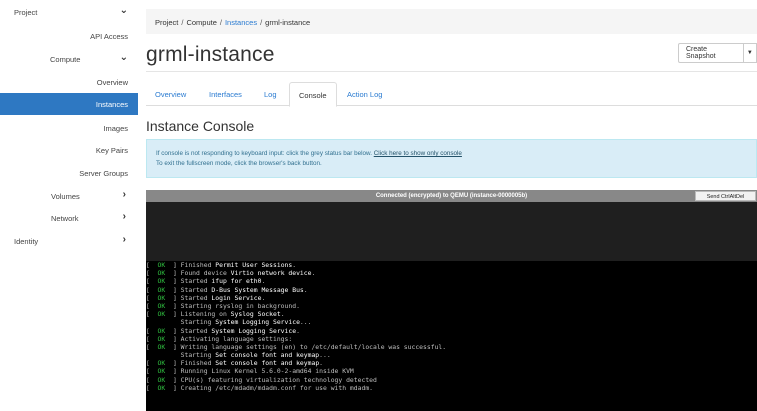  I want to click on sidebar-item-label: Project, so click(26, 12).